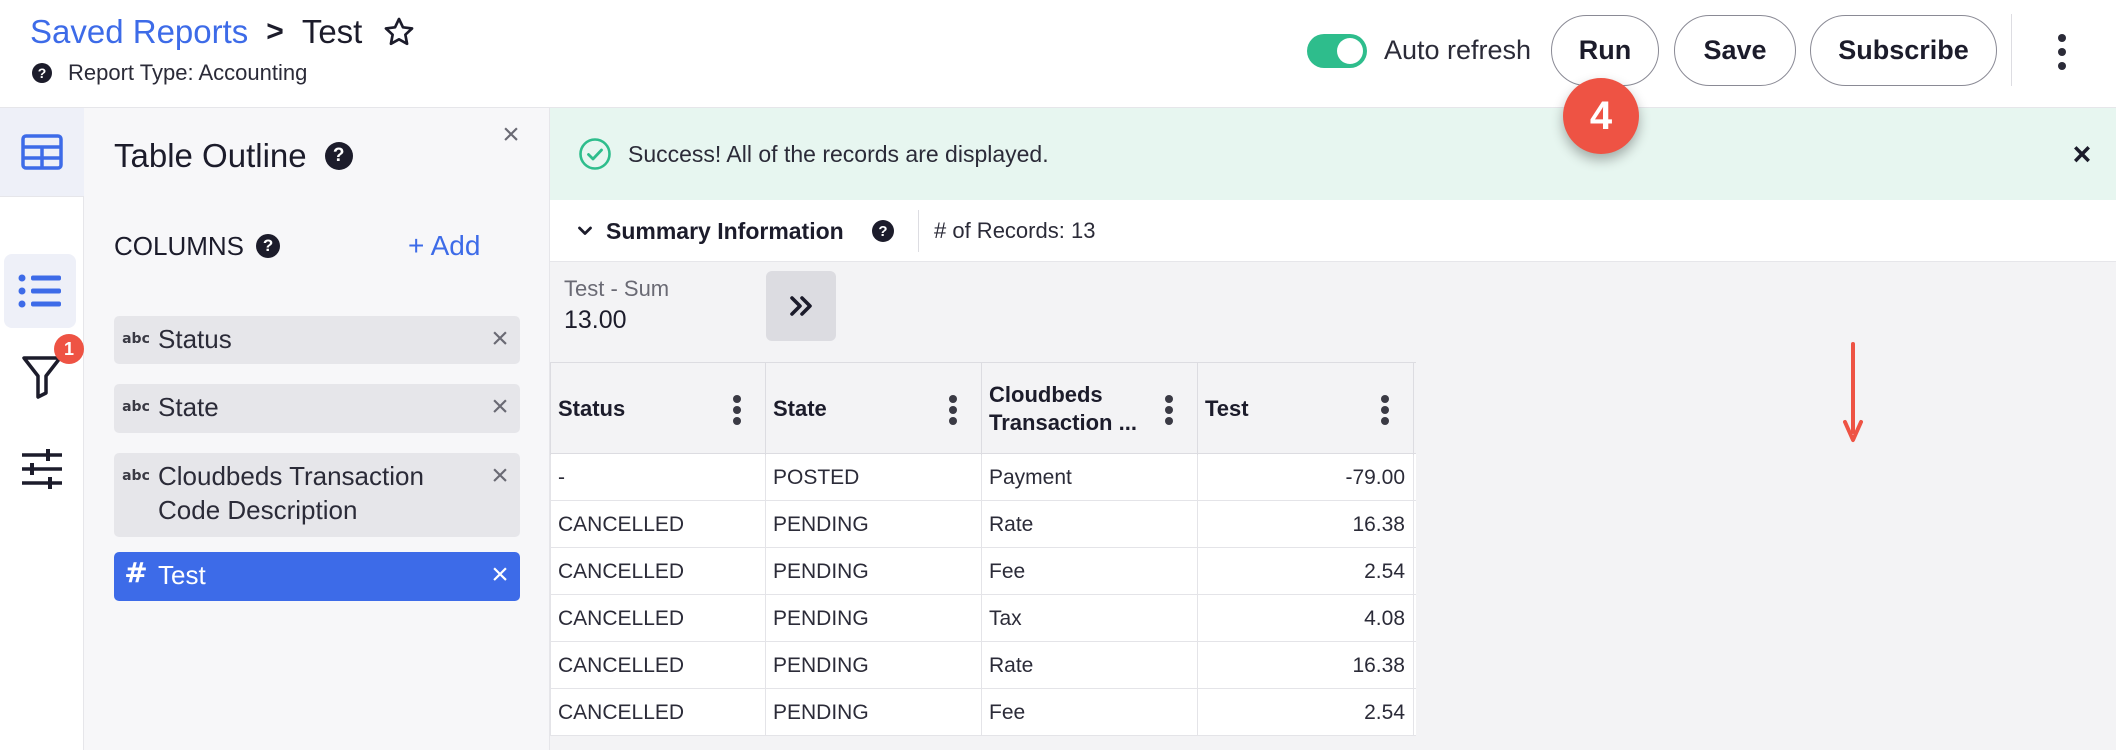 Image resolution: width=2116 pixels, height=750 pixels. I want to click on annotation-arrow-icon, so click(1853, 392).